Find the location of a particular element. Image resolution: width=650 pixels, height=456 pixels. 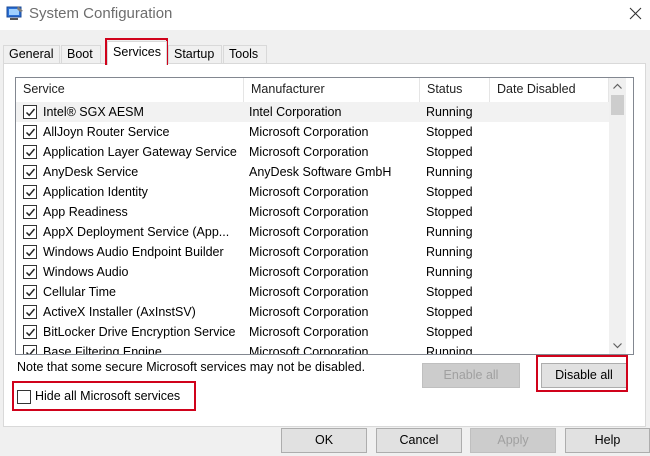

title-bar: System Configuration is located at coordinates (325, 15).